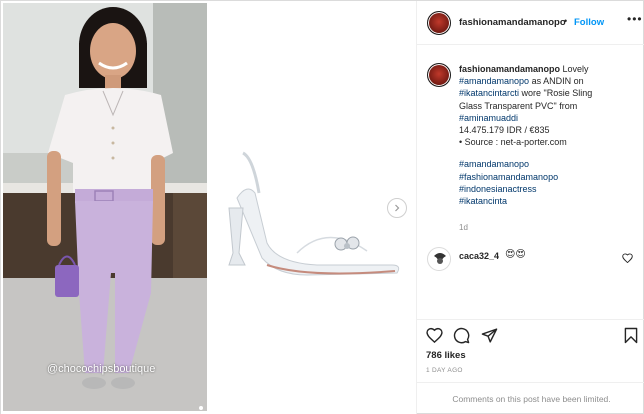 This screenshot has height=414, width=644. Describe the element at coordinates (504, 130) in the screenshot. I see `price-text: 14.475.179 IDR / €835` at that location.